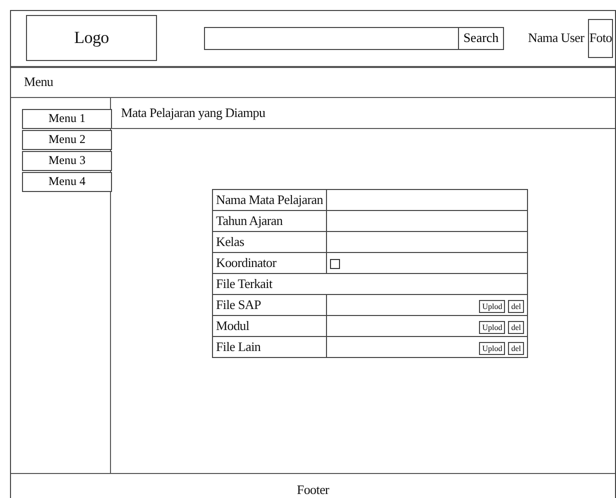 The height and width of the screenshot is (498, 616). Describe the element at coordinates (269, 241) in the screenshot. I see `field-label: Kelas` at that location.